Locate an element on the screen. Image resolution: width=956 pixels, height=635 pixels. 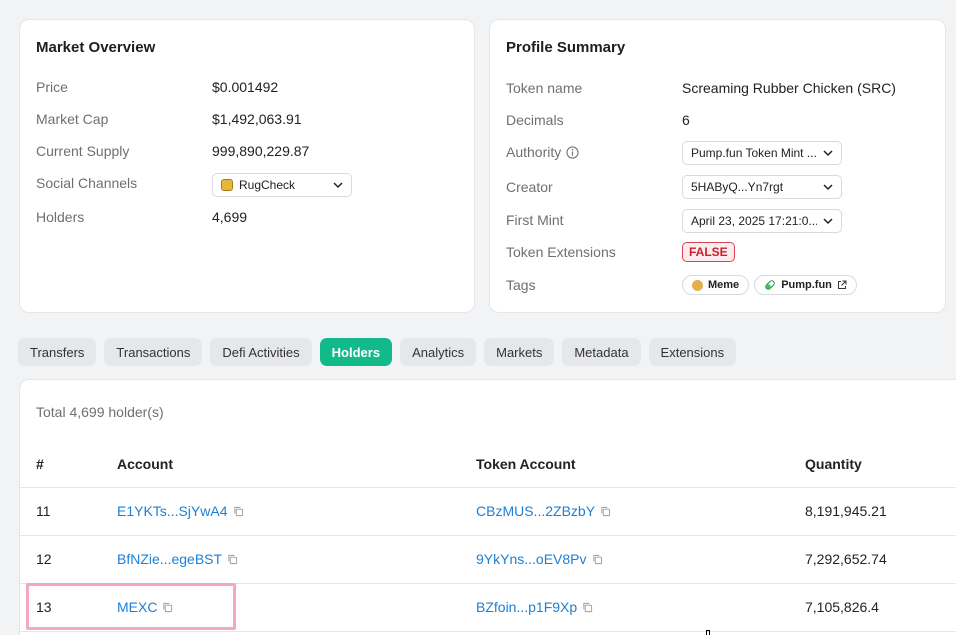
tags-row: Tags Meme Pump.fun is located at coordinates (720, 285).